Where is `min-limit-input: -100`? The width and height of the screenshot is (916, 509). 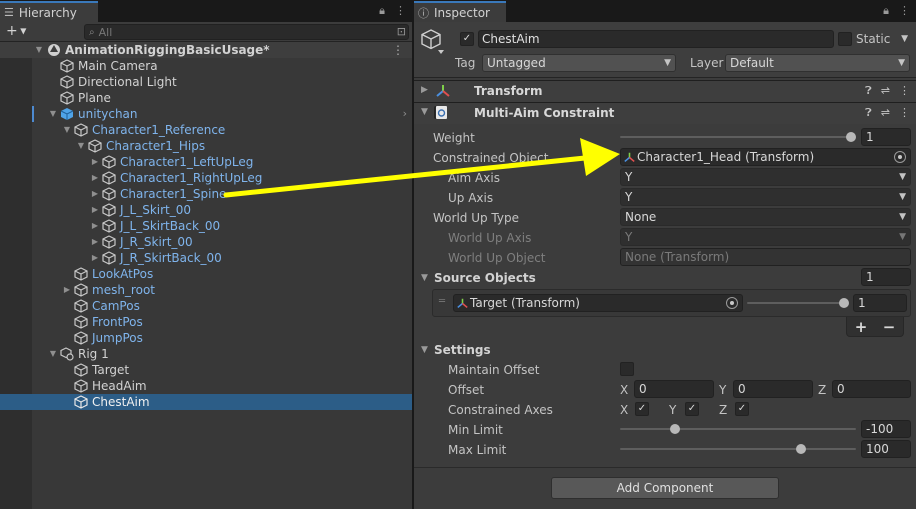 min-limit-input: -100 is located at coordinates (886, 429).